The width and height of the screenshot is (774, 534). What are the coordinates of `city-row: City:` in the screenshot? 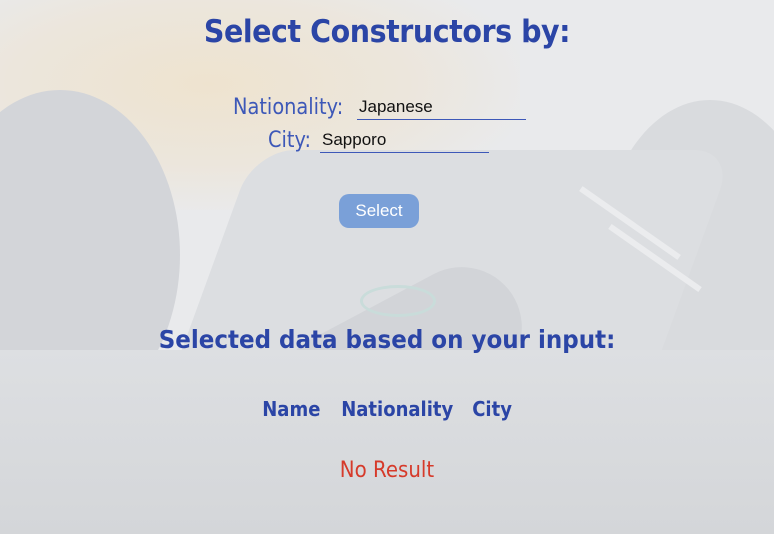 It's located at (378, 140).